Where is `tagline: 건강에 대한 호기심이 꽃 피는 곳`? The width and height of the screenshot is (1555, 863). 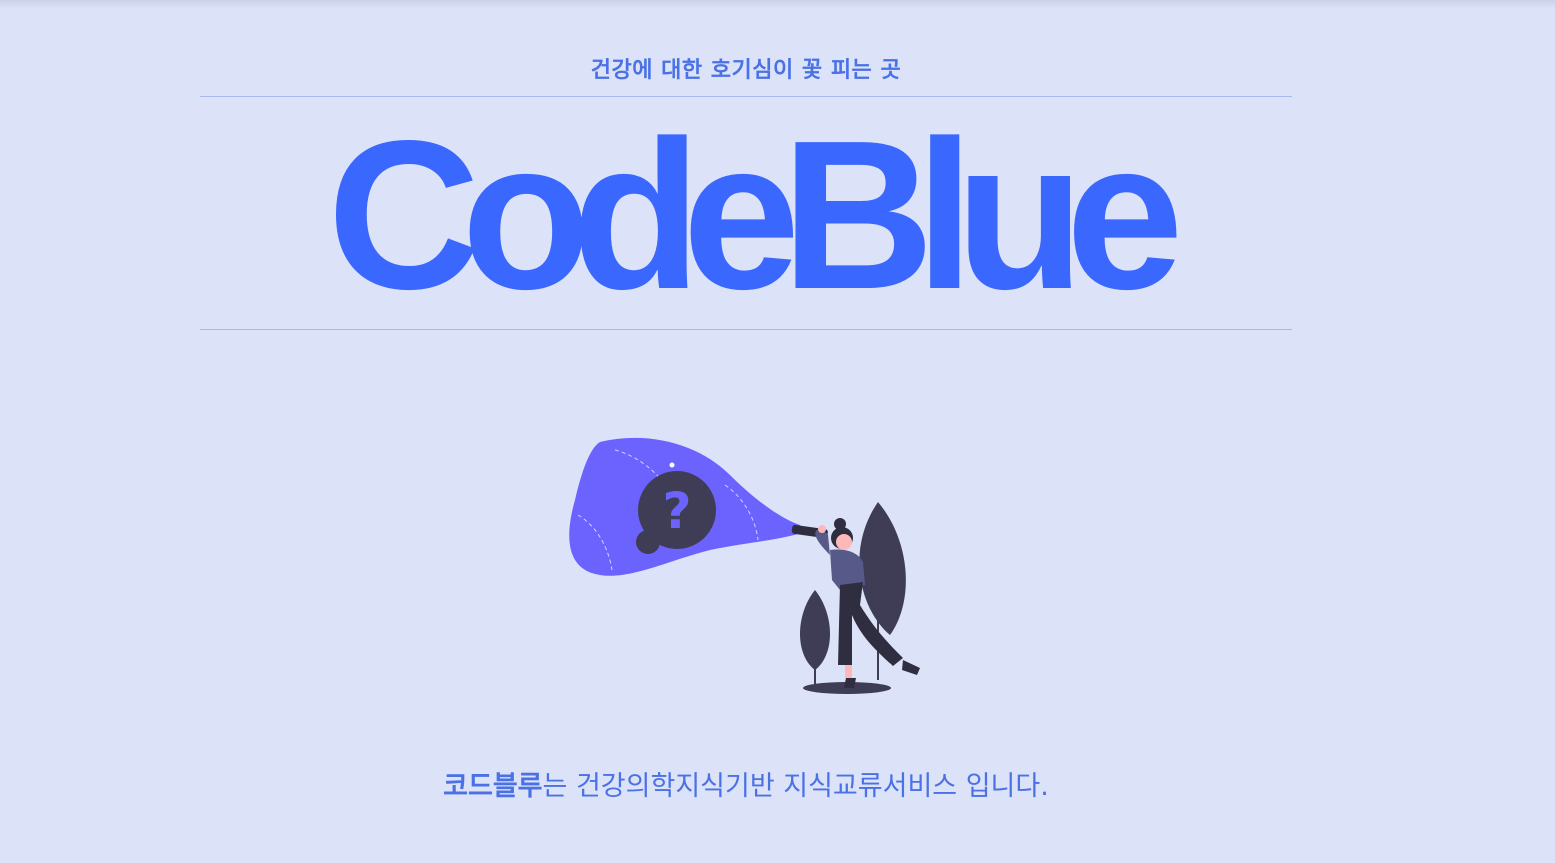 tagline: 건강에 대한 호기심이 꽃 피는 곳 is located at coordinates (746, 70).